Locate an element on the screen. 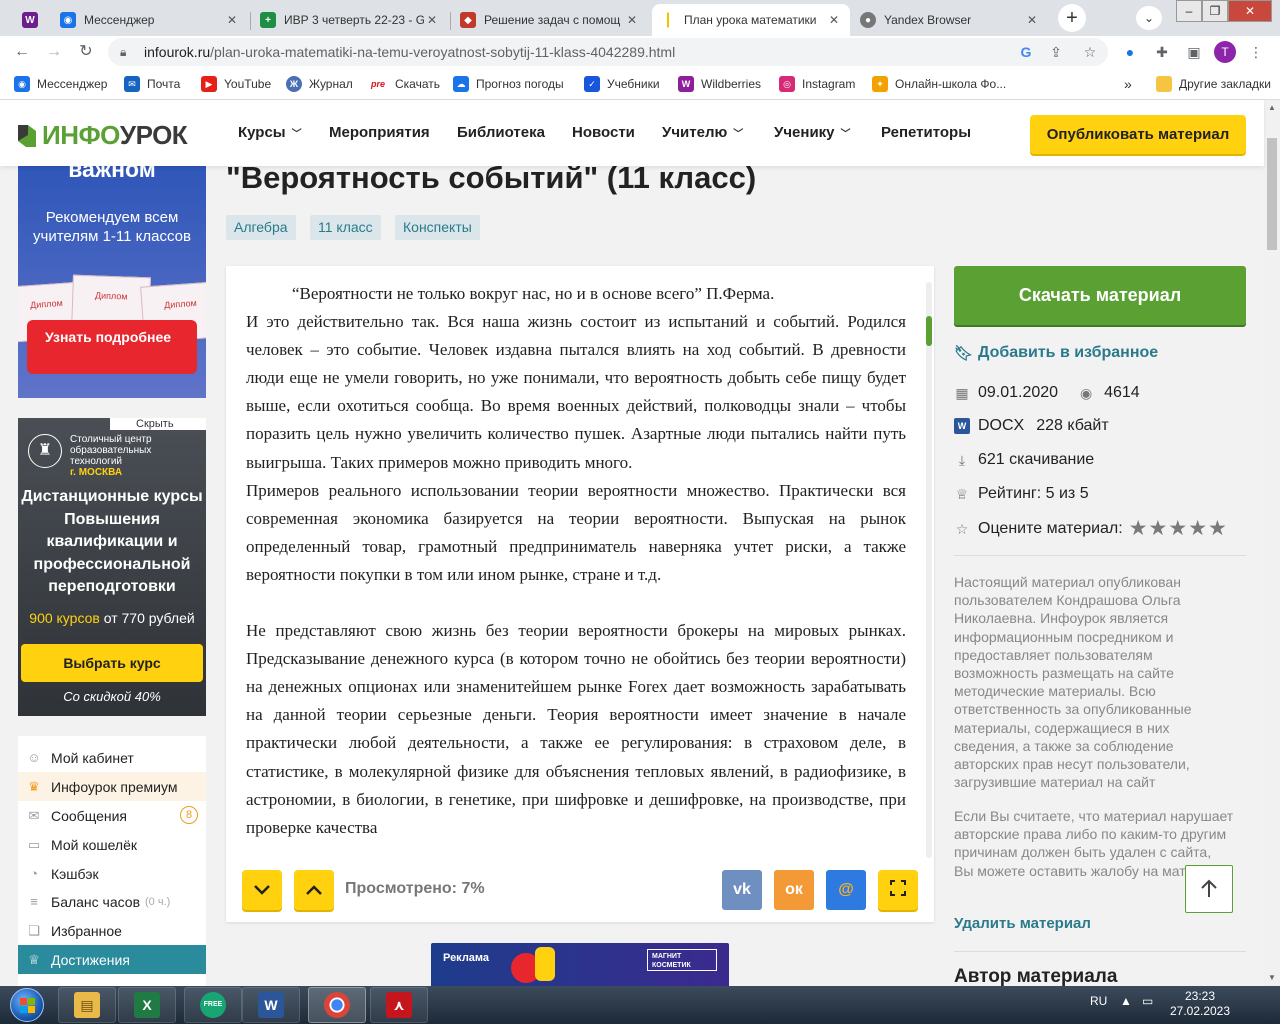  taskbar-pdf-reader: ⋏ is located at coordinates (399, 1005).